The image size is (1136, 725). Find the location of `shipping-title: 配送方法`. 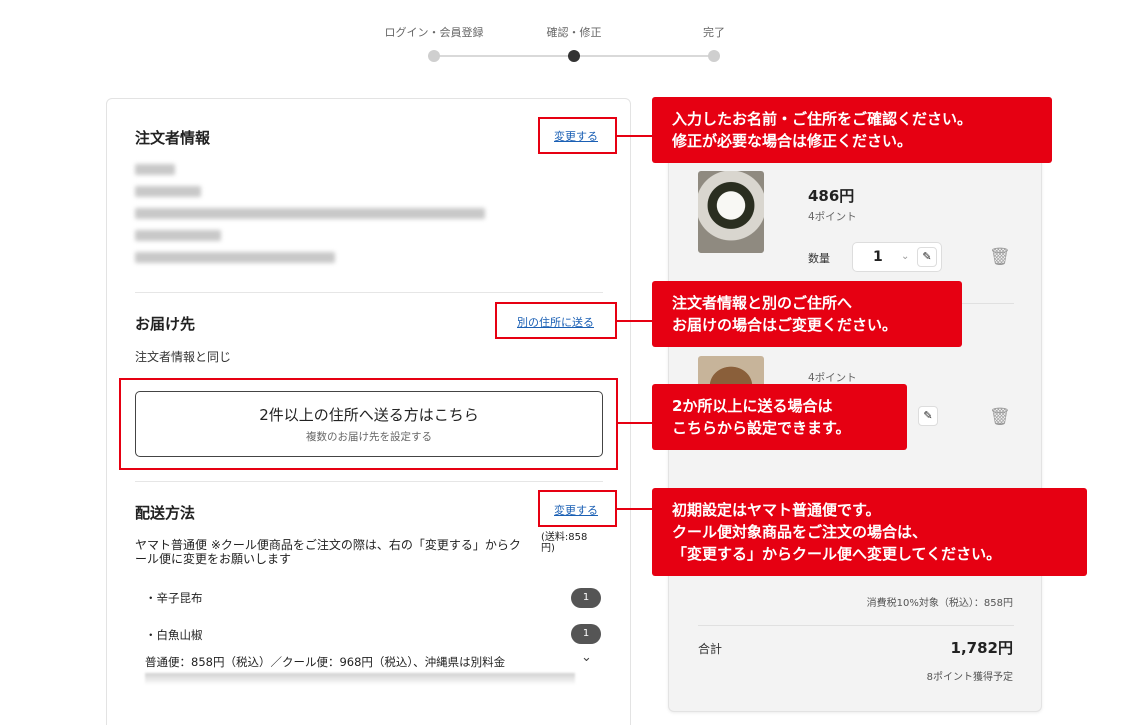

shipping-title: 配送方法 is located at coordinates (165, 513).